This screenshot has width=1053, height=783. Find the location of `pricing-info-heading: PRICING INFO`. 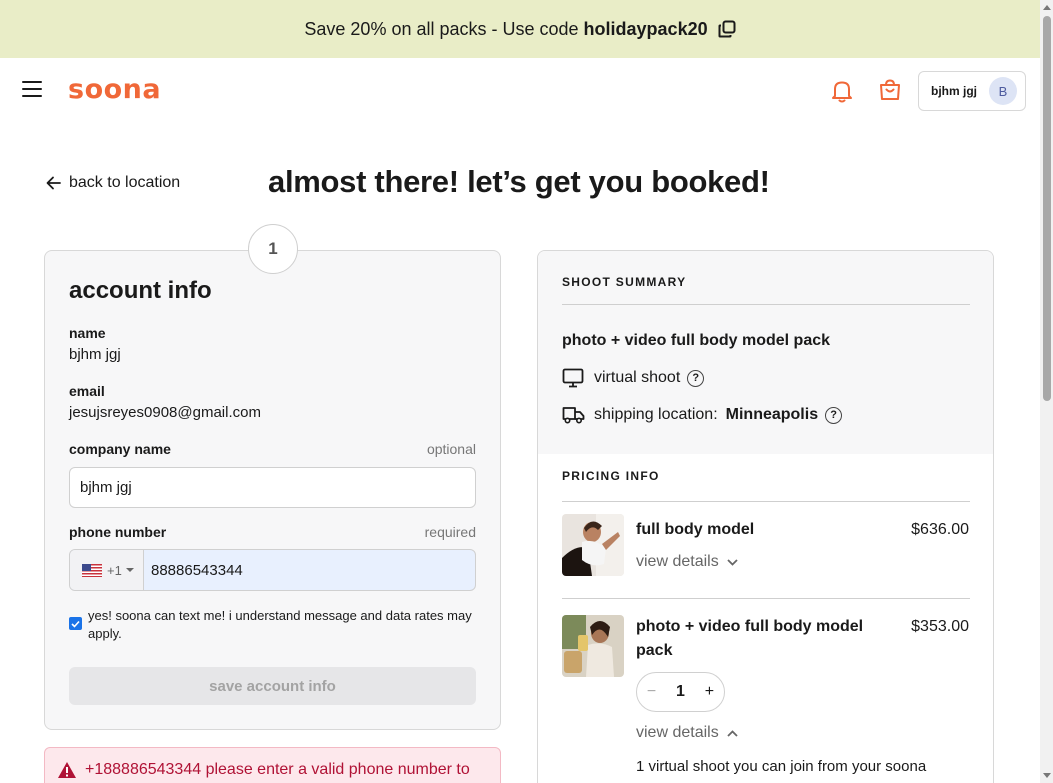

pricing-info-heading: PRICING INFO is located at coordinates (611, 476).